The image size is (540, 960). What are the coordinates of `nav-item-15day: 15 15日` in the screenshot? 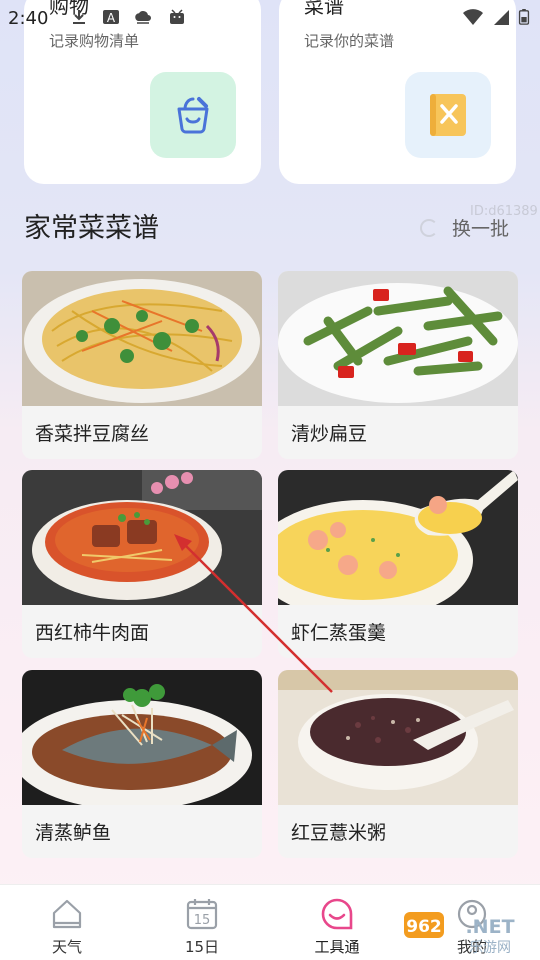 It's located at (202, 922).